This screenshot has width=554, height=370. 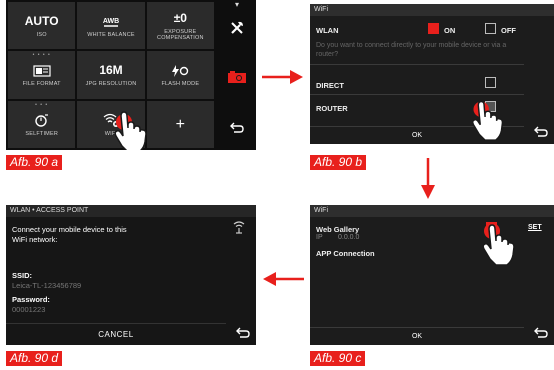 I want to click on divider, so click(x=417, y=64).